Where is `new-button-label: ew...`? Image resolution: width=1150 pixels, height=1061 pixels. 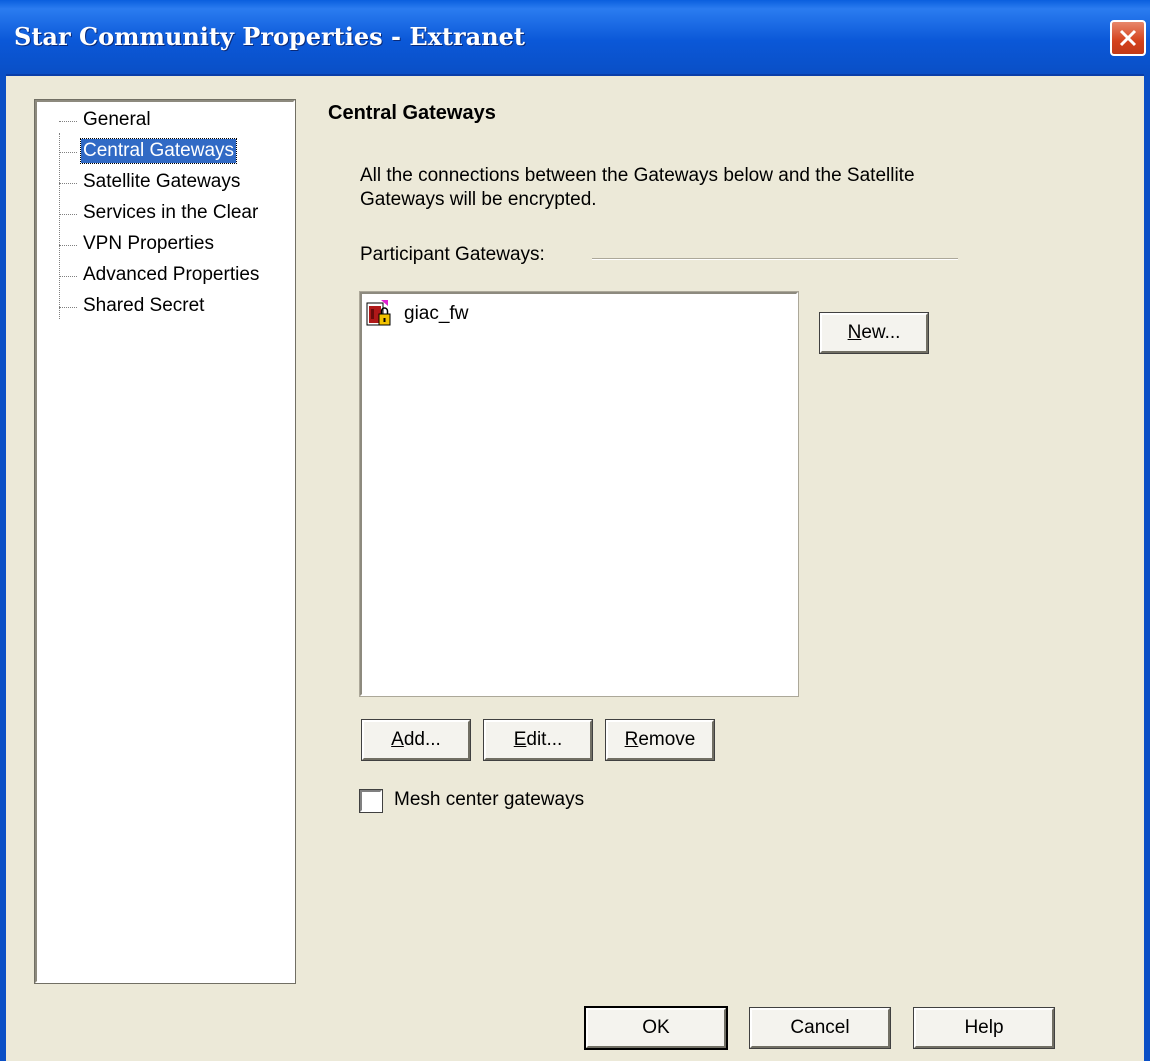
new-button-label: ew... is located at coordinates (881, 332).